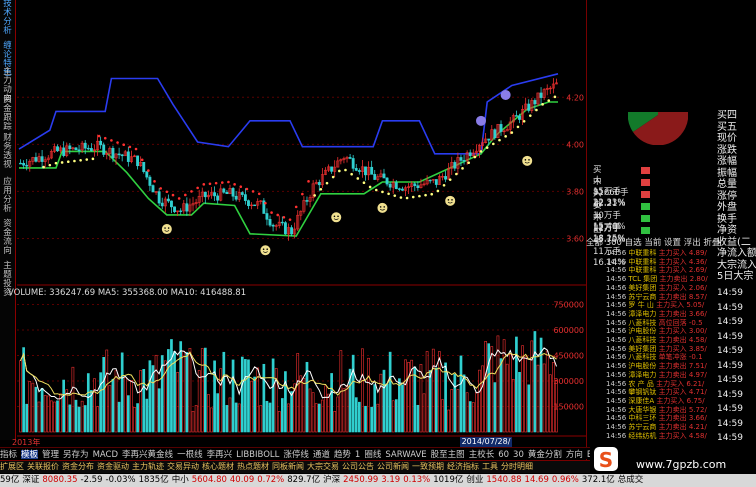 The height and width of the screenshot is (487, 756). Describe the element at coordinates (7, 152) in the screenshot. I see `sidebar-item: 财务透视` at that location.